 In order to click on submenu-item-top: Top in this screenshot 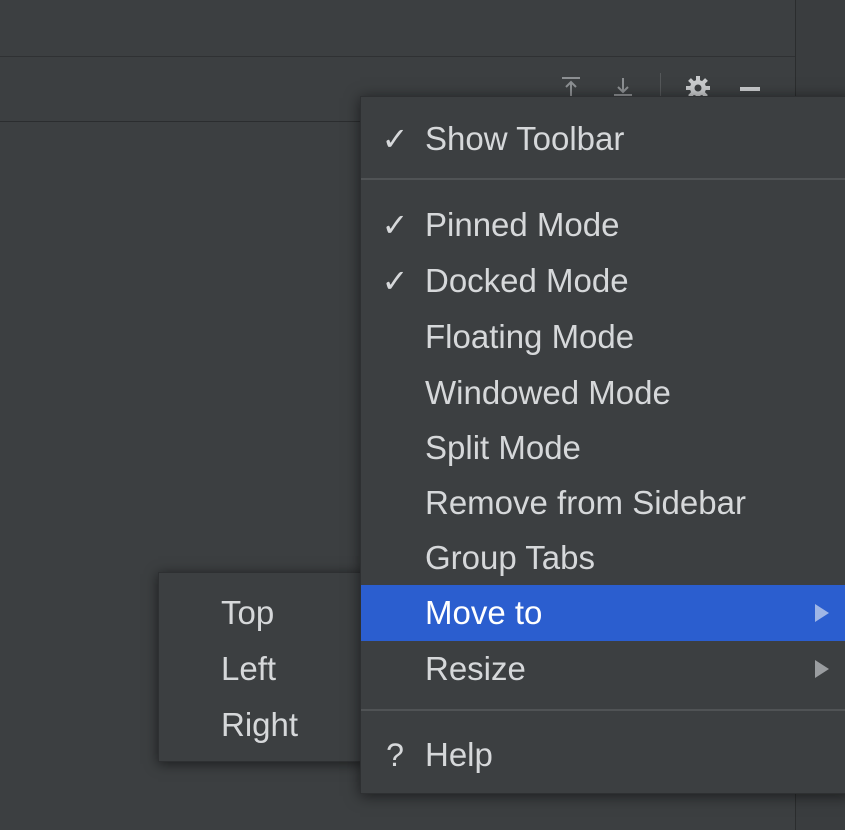, I will do `click(262, 613)`.